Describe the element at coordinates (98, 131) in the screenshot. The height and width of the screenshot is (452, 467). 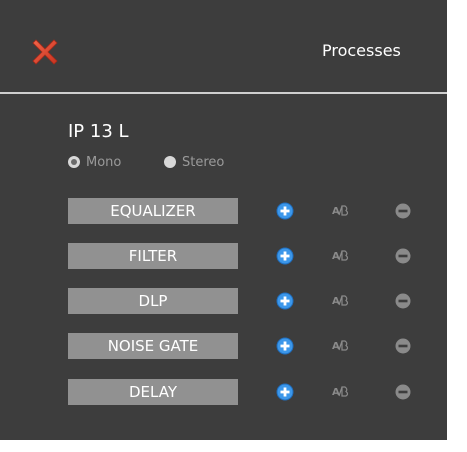
I see `device-name: IP 13 L` at that location.